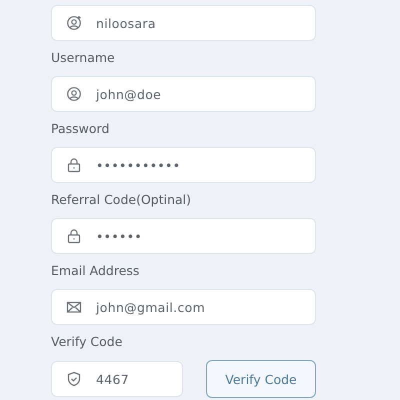  What do you see at coordinates (261, 379) in the screenshot?
I see `verify-code-button: Verify Code` at bounding box center [261, 379].